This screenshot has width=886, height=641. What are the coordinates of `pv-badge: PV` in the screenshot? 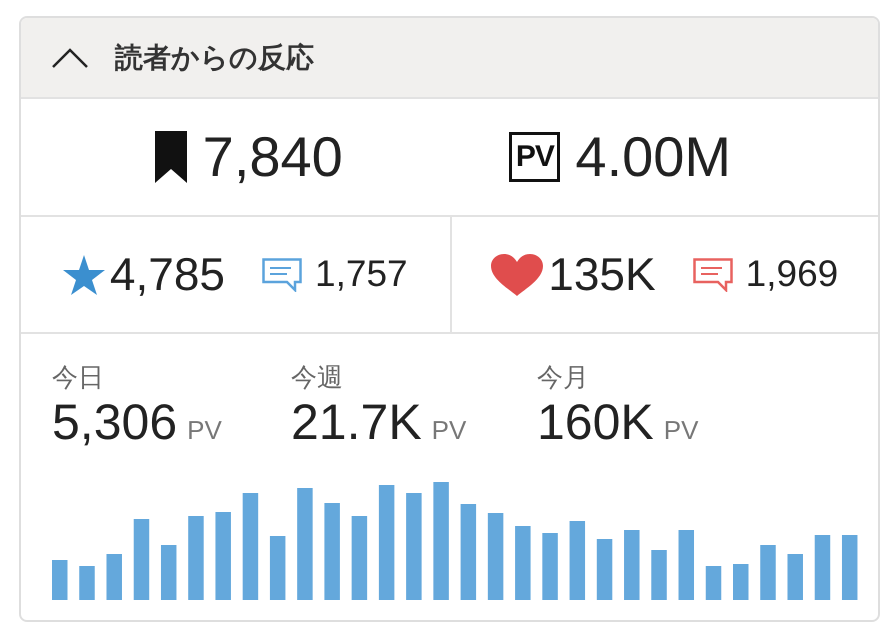 It's located at (534, 157).